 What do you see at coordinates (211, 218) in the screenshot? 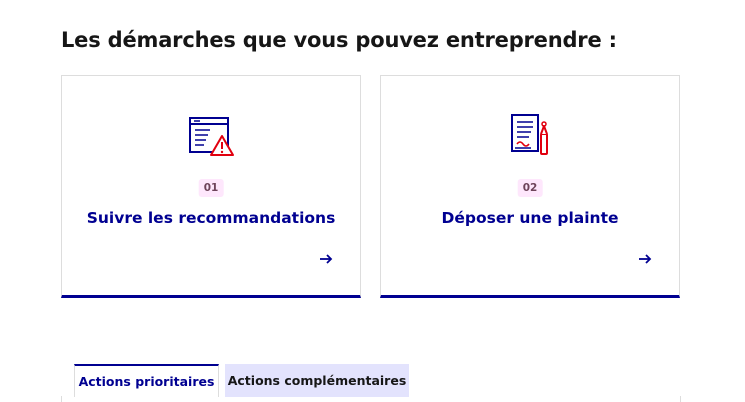
I see `card-title: Suivre les recommandations` at bounding box center [211, 218].